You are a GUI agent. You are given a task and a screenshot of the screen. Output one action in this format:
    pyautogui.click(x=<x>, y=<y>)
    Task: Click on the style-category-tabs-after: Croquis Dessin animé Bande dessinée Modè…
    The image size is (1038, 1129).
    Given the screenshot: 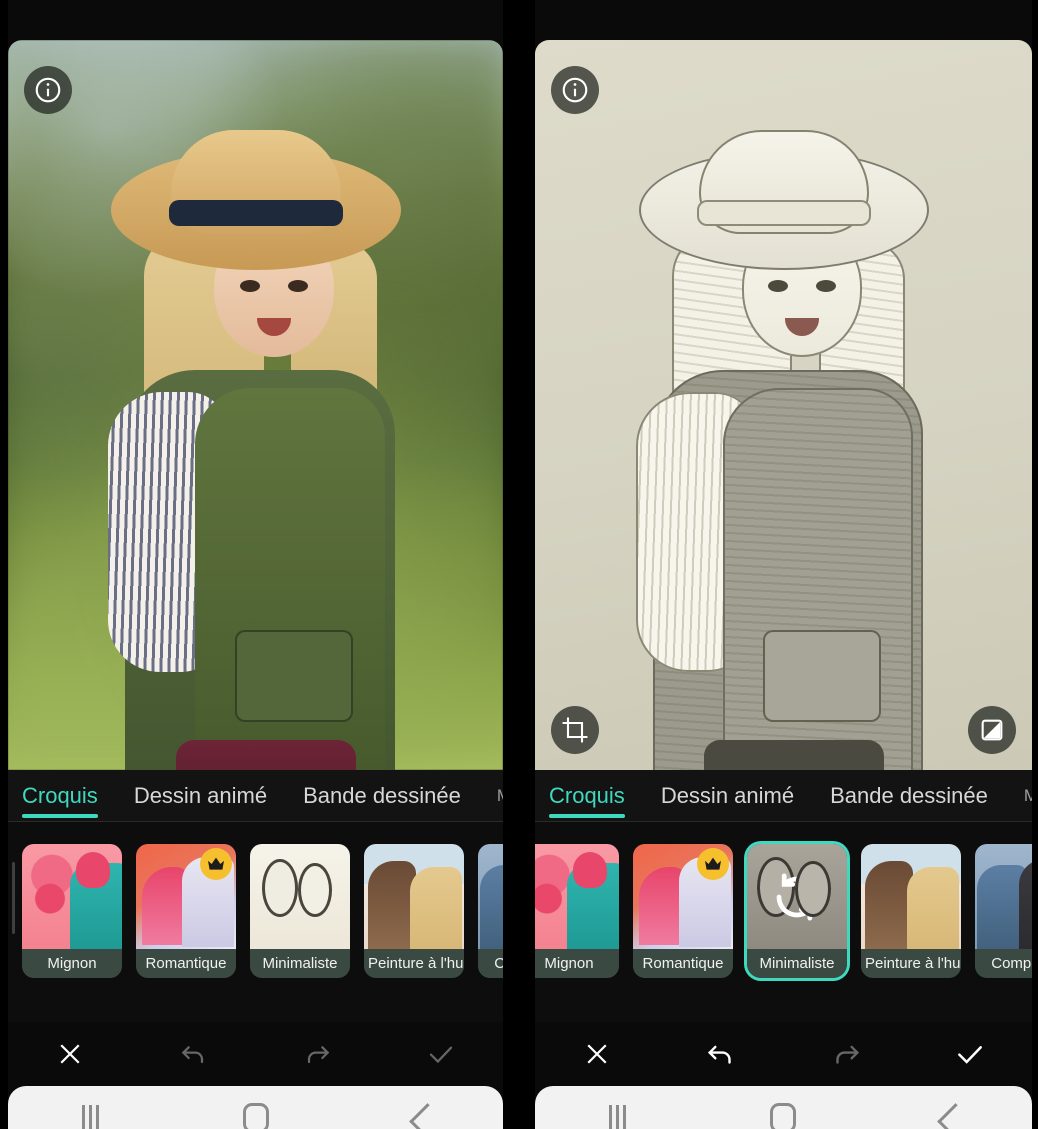 What is the action you would take?
    pyautogui.click(x=783, y=796)
    